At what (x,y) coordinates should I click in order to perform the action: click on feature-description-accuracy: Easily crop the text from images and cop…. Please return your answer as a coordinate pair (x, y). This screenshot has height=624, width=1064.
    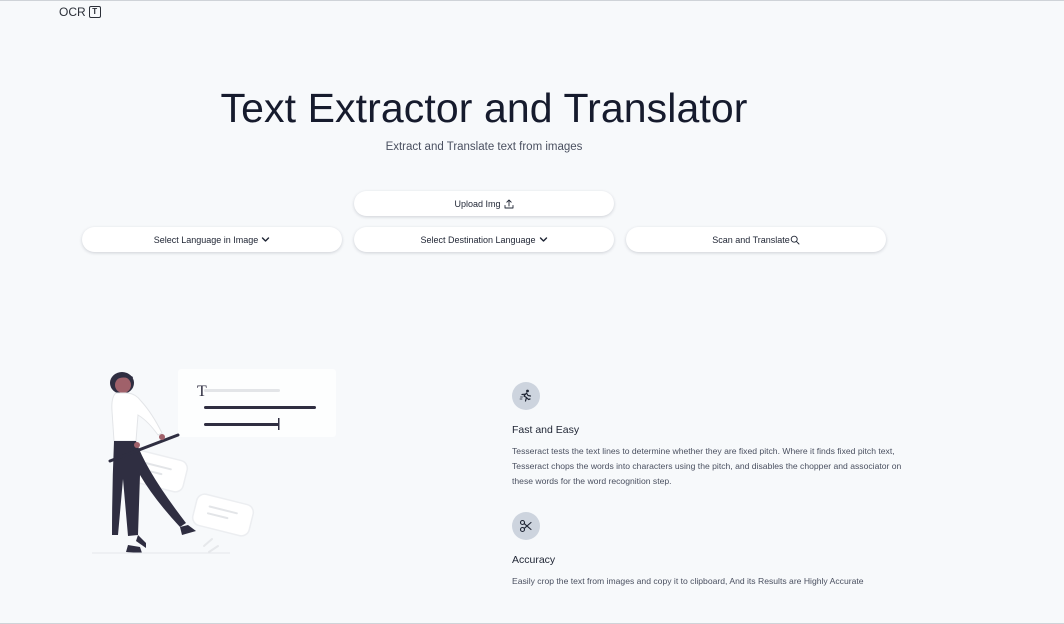
    Looking at the image, I should click on (688, 581).